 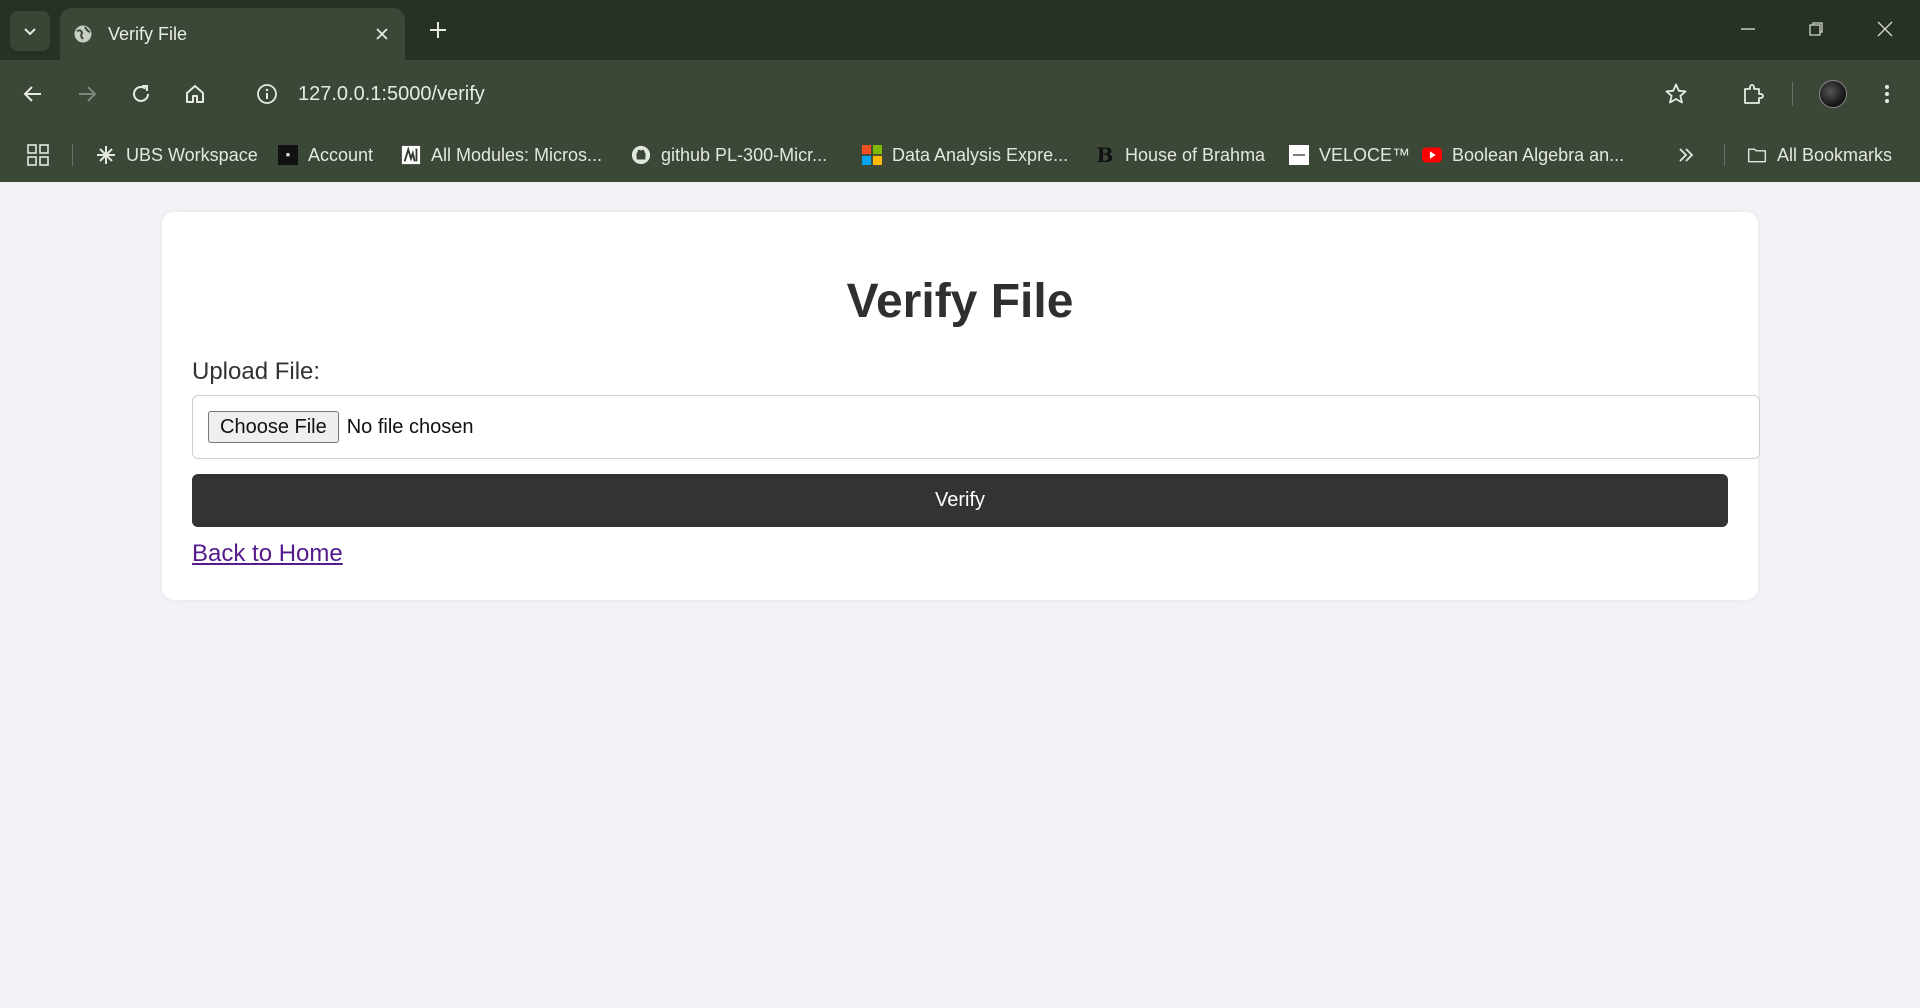 I want to click on forward-button, so click(x=87, y=94).